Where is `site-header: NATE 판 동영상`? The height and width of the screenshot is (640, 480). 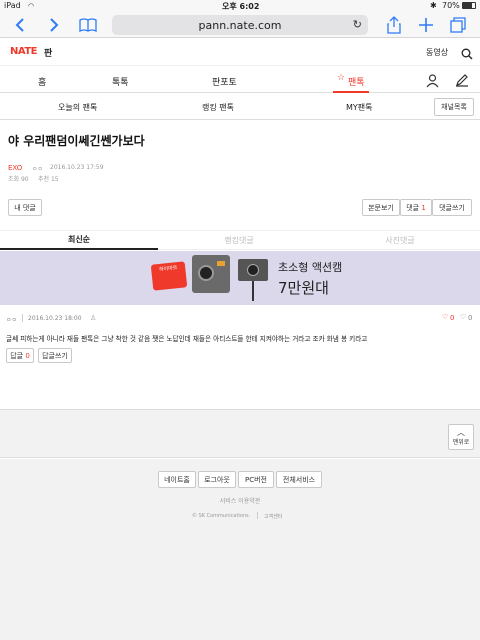 site-header: NATE 판 동영상 is located at coordinates (240, 52).